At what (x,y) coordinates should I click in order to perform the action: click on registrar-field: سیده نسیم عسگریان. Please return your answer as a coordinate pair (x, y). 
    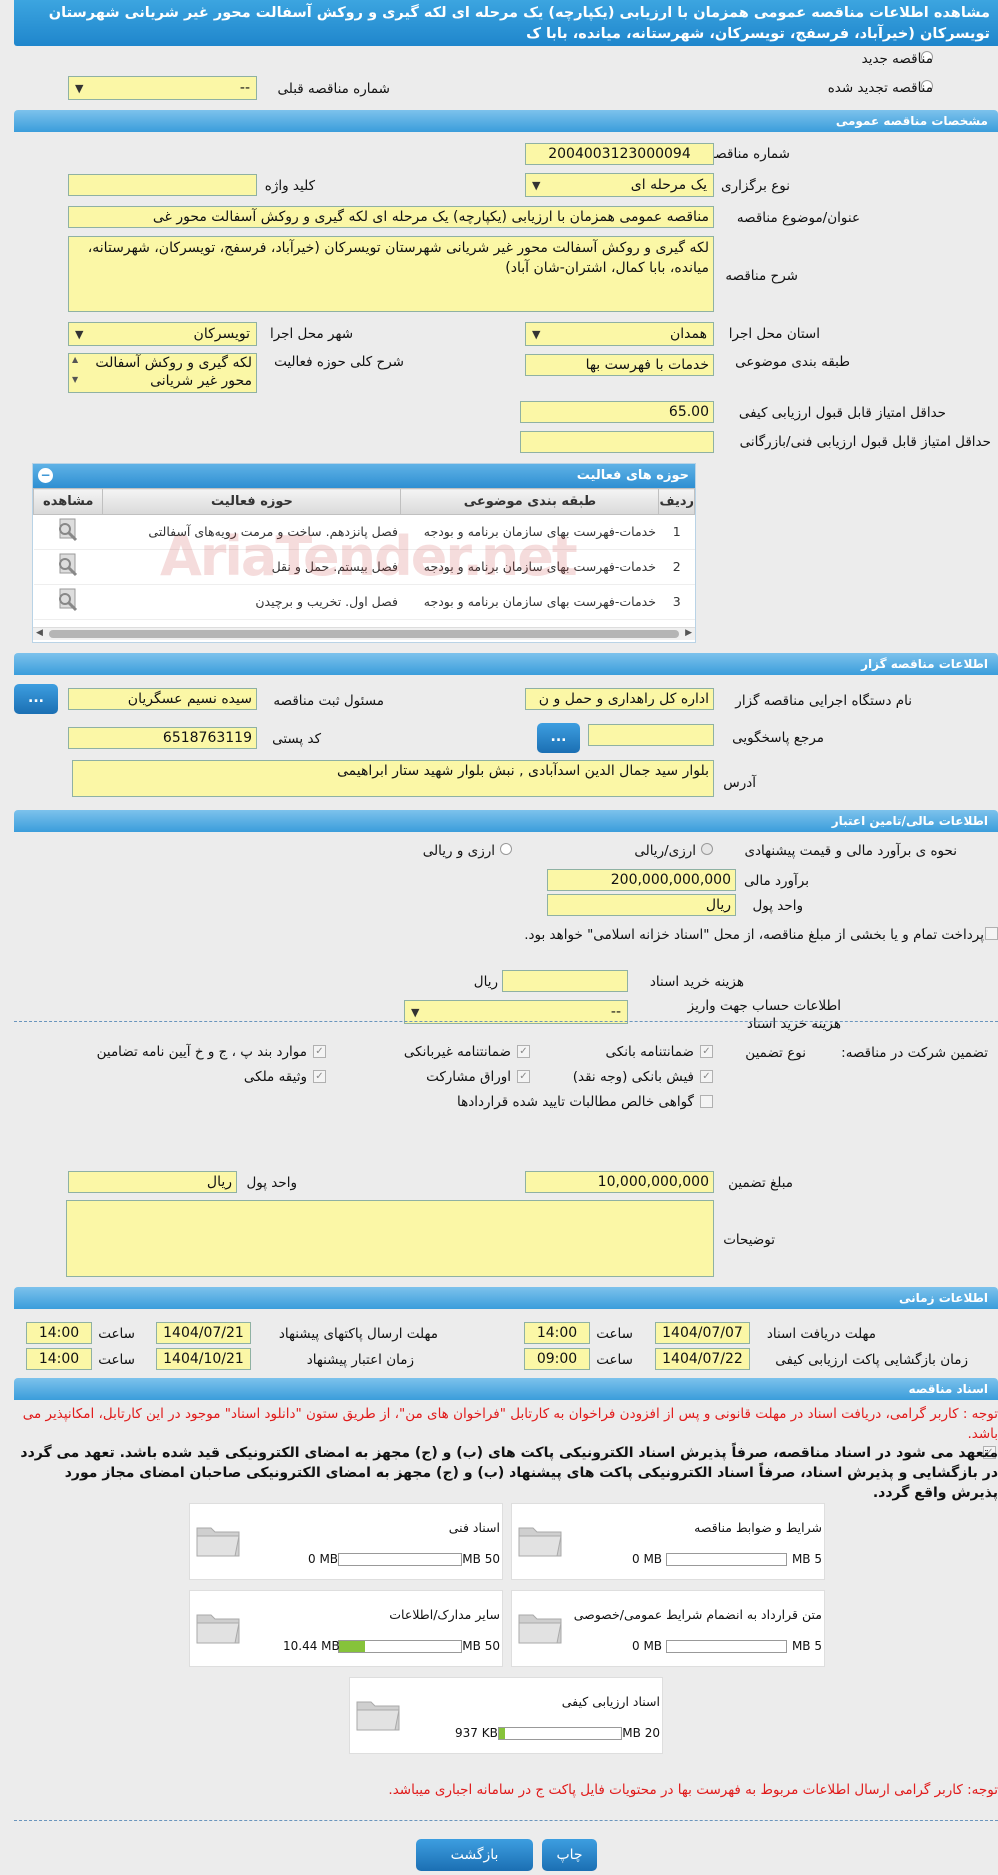
    Looking at the image, I should click on (162, 699).